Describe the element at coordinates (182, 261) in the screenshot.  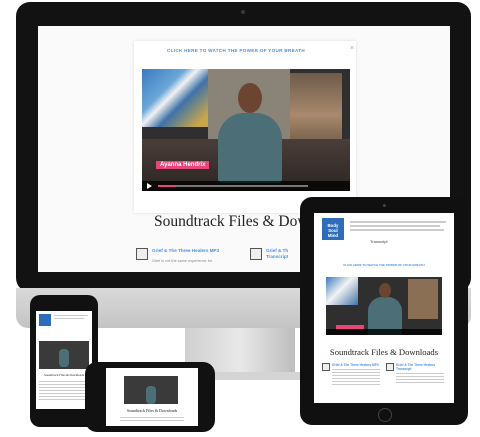
I see `file-description: Grief is not the same experience for` at that location.